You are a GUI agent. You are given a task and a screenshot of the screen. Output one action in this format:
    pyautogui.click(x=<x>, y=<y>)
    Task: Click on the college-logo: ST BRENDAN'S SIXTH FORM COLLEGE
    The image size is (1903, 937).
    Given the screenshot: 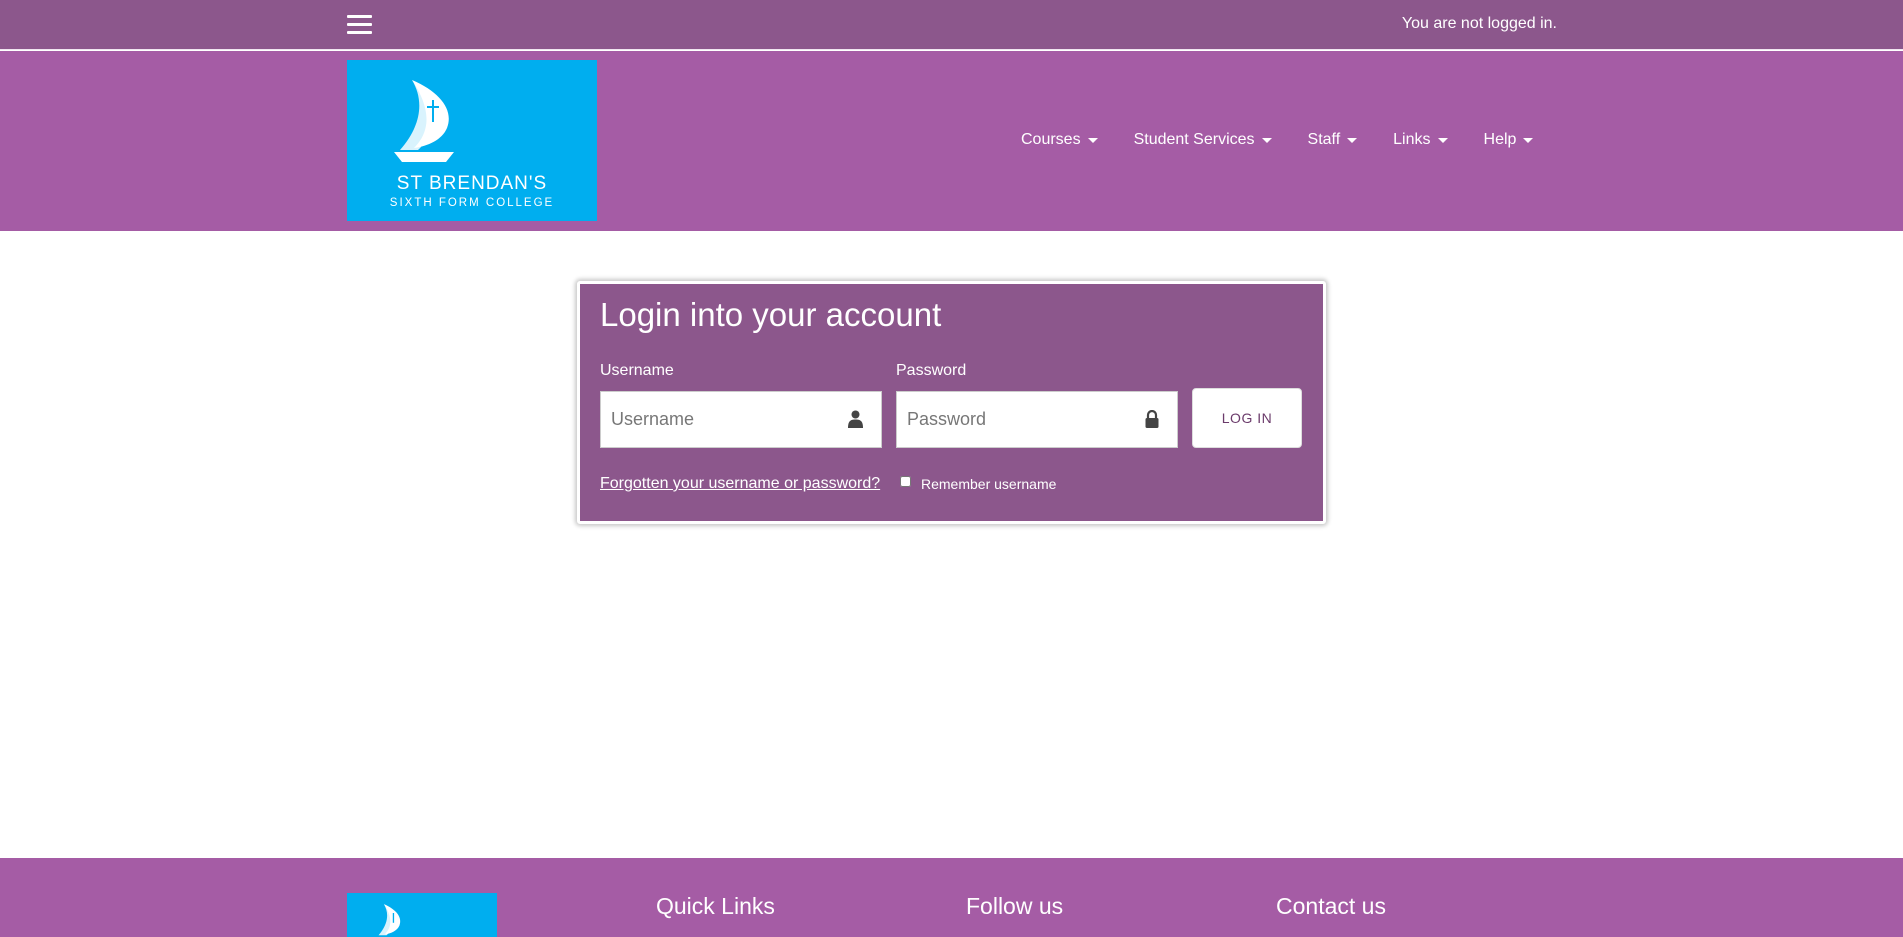 What is the action you would take?
    pyautogui.click(x=472, y=140)
    